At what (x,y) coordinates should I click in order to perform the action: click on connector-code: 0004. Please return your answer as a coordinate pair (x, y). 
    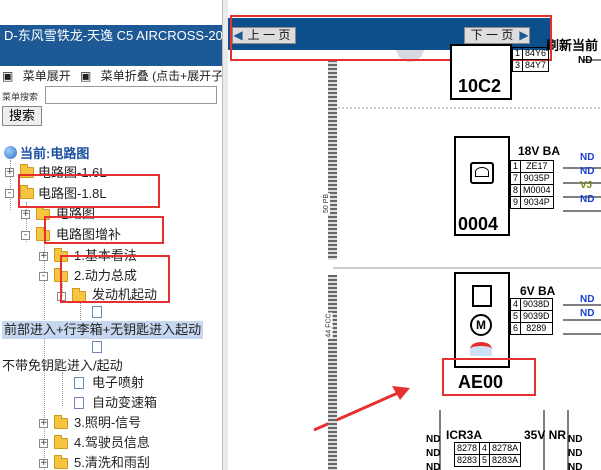
    Looking at the image, I should click on (478, 224).